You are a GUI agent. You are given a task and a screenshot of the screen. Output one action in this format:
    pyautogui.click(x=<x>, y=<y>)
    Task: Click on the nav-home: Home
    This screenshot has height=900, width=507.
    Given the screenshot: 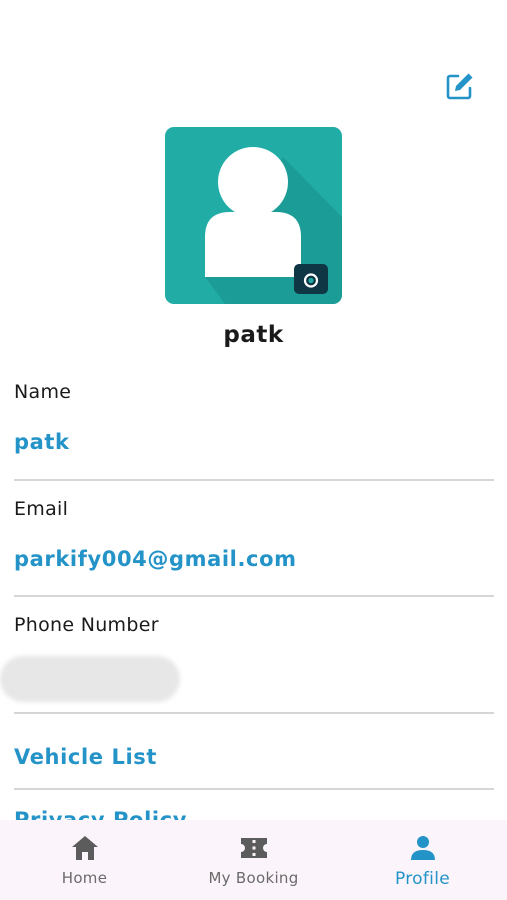 What is the action you would take?
    pyautogui.click(x=84, y=860)
    